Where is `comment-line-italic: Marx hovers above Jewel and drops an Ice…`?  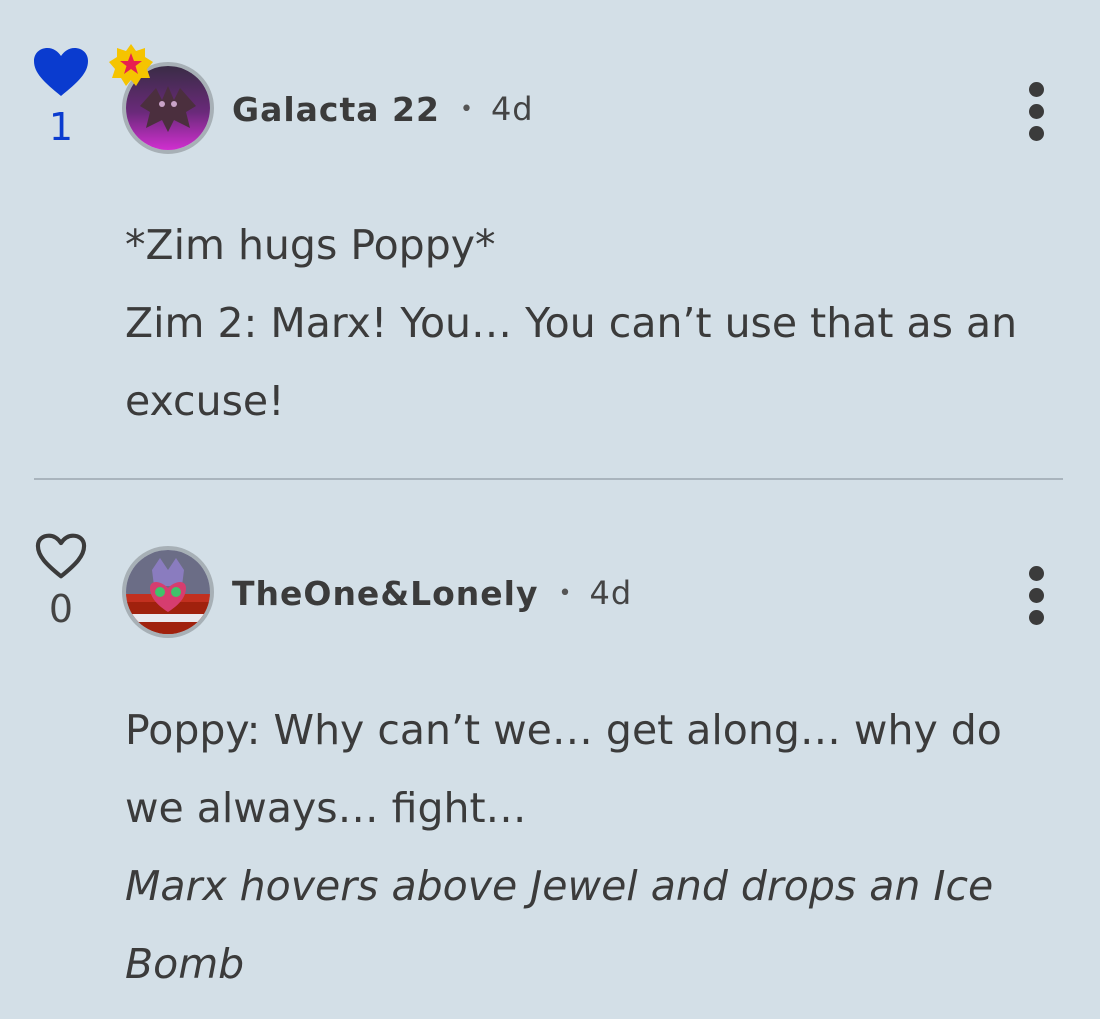 comment-line-italic: Marx hovers above Jewel and drops an Ice… is located at coordinates (595, 925).